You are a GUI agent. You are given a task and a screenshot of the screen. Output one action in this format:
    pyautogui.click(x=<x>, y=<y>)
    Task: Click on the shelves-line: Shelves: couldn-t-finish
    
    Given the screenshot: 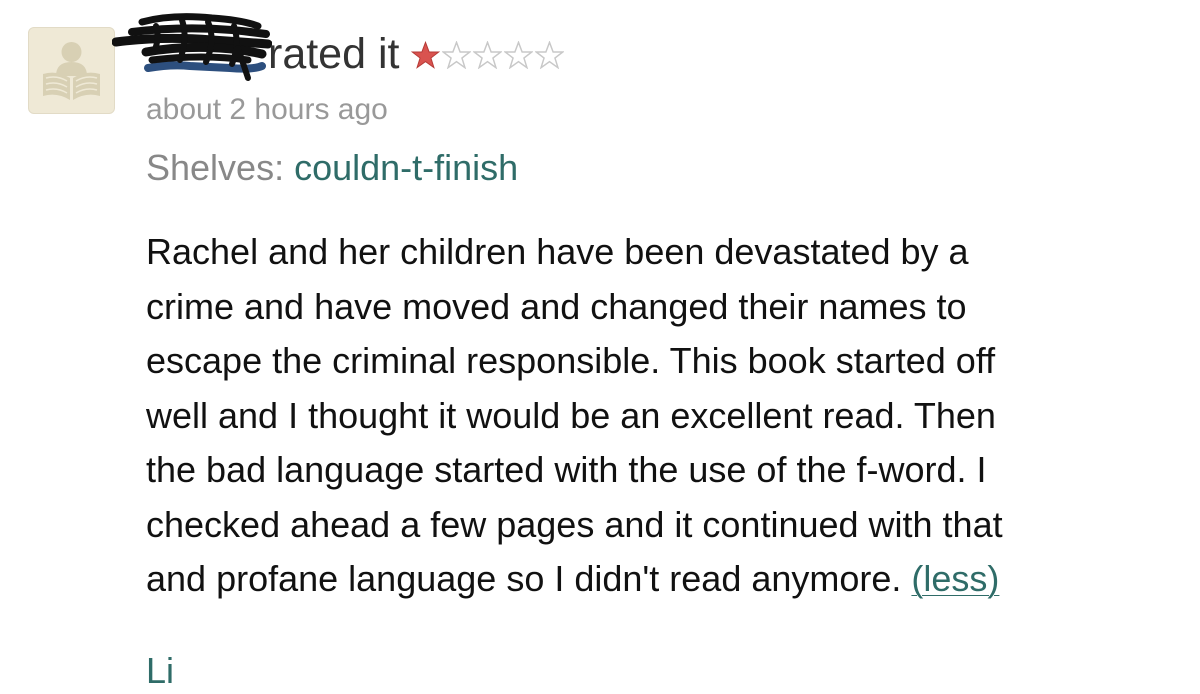 What is the action you would take?
    pyautogui.click(x=332, y=168)
    